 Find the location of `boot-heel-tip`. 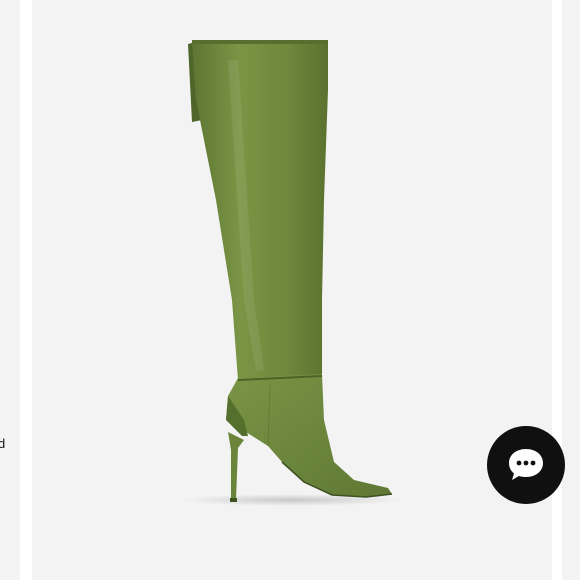

boot-heel-tip is located at coordinates (233, 500).